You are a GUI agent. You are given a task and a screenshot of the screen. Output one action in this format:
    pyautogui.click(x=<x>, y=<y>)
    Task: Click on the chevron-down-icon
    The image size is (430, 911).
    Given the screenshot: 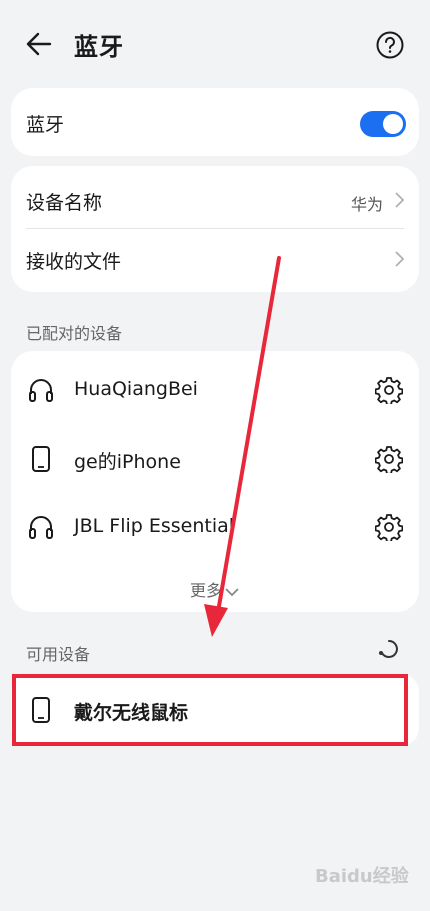 What is the action you would take?
    pyautogui.click(x=232, y=591)
    